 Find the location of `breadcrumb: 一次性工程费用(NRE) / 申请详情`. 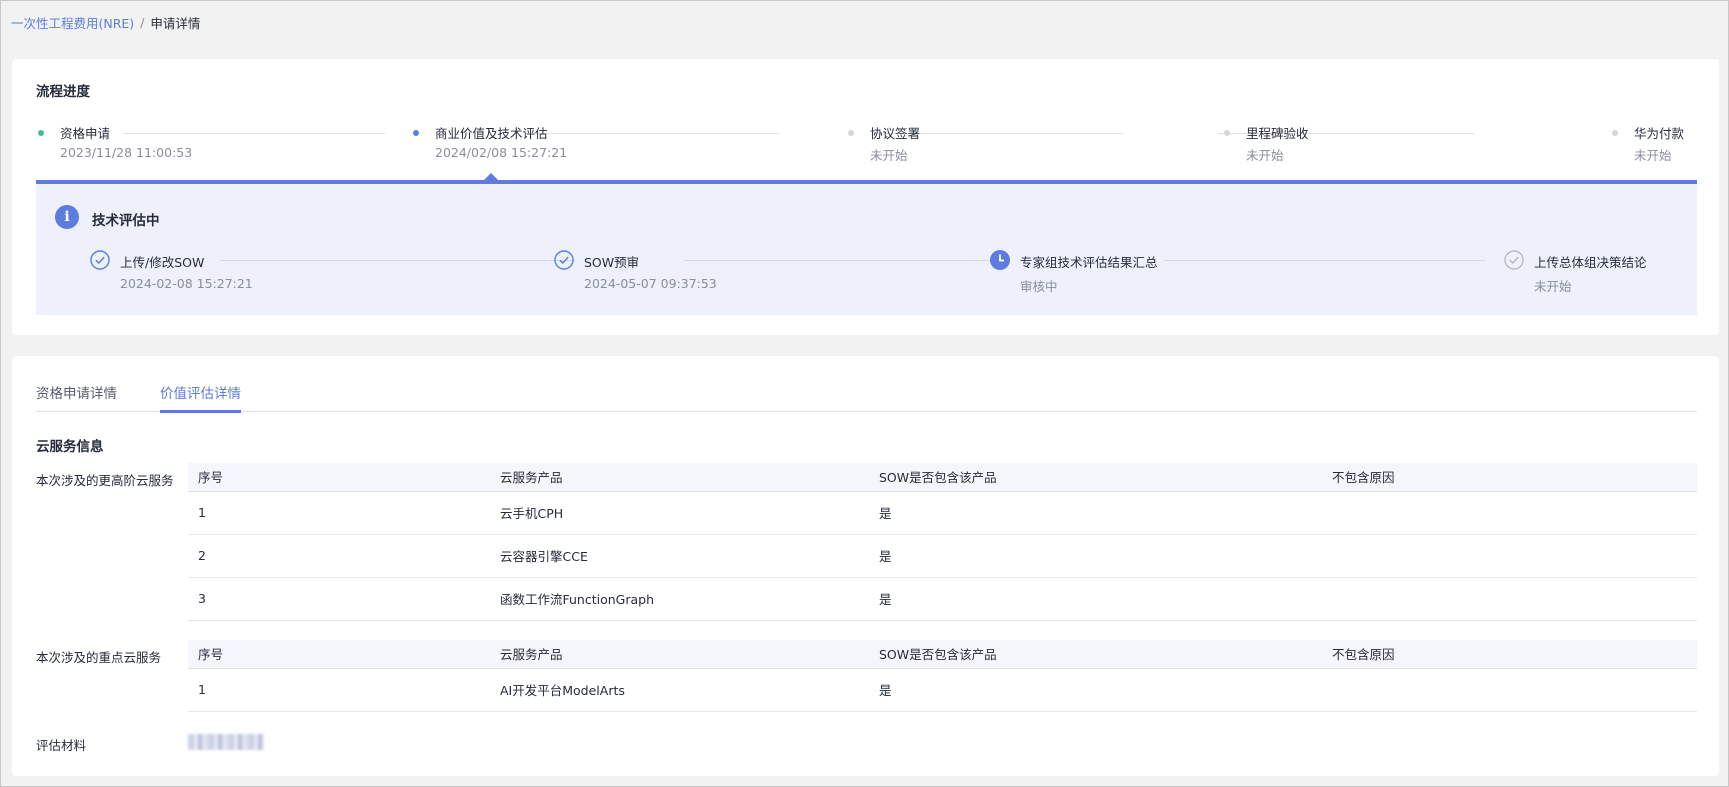

breadcrumb: 一次性工程费用(NRE) / 申请详情 is located at coordinates (105, 22).